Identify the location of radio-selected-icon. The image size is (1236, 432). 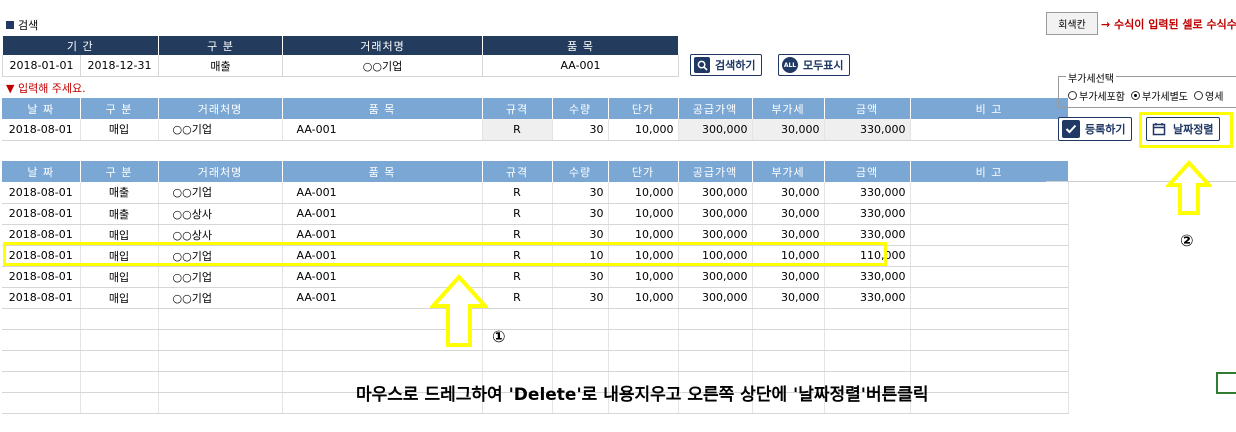
(1135, 95).